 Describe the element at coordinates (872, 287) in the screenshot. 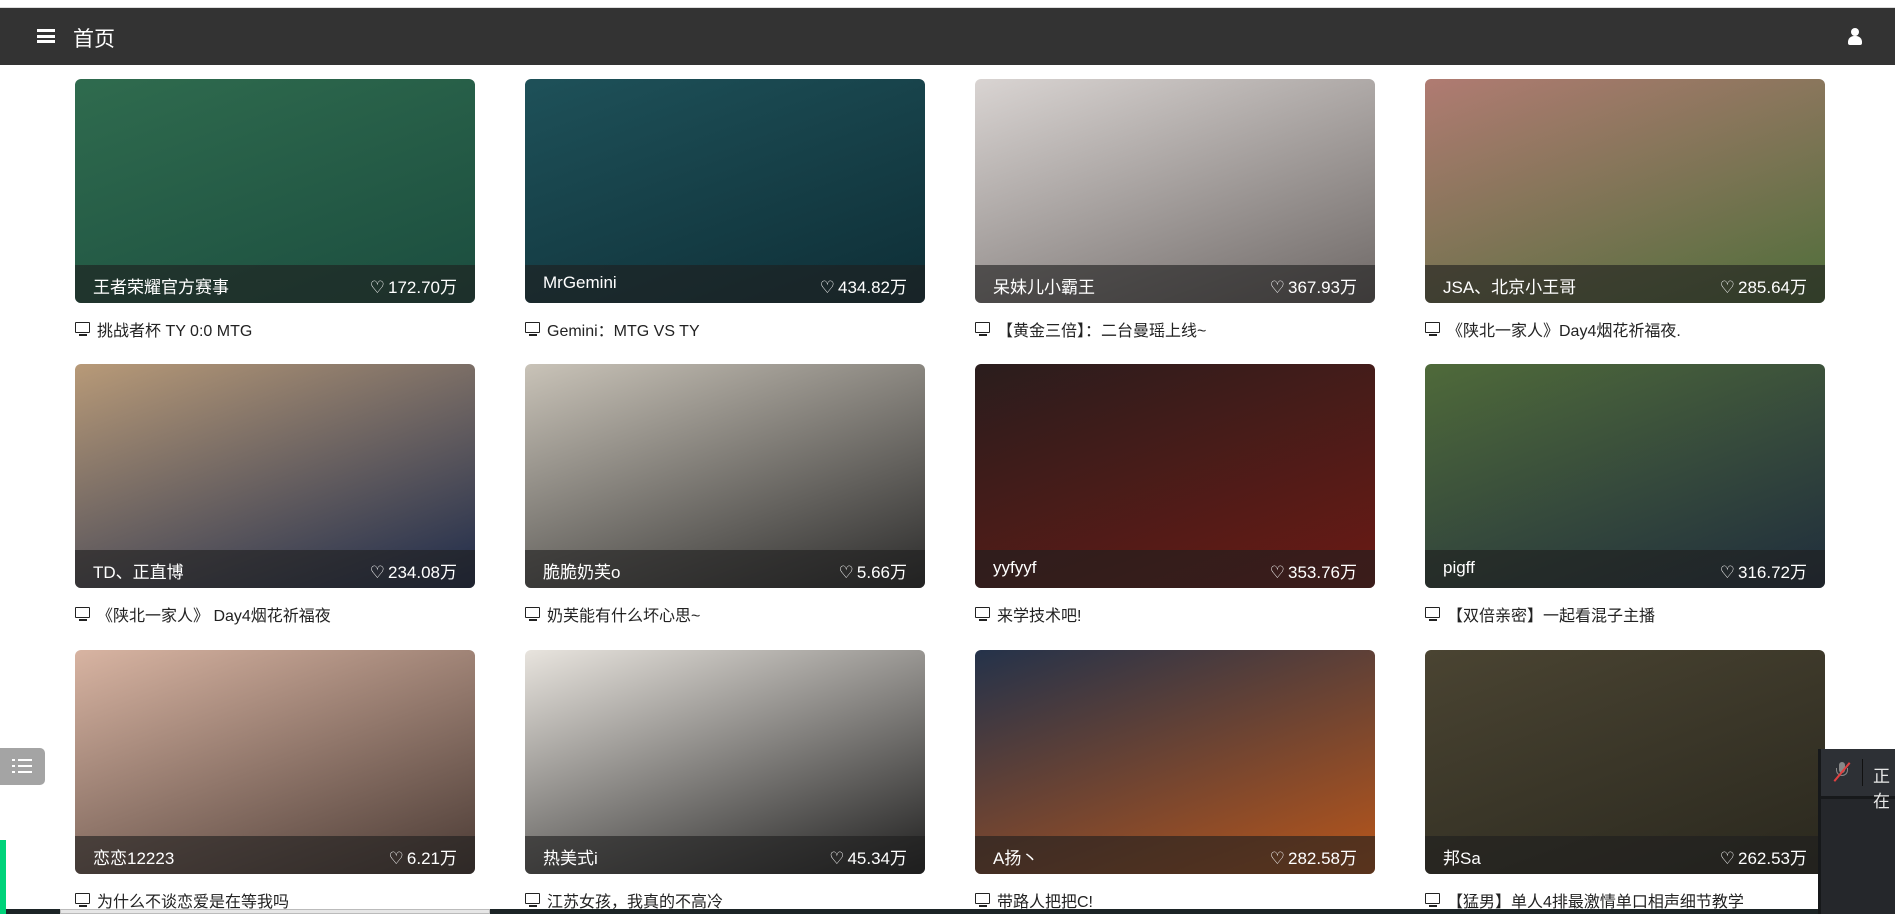

I see `popularity-value: 434.82万` at that location.